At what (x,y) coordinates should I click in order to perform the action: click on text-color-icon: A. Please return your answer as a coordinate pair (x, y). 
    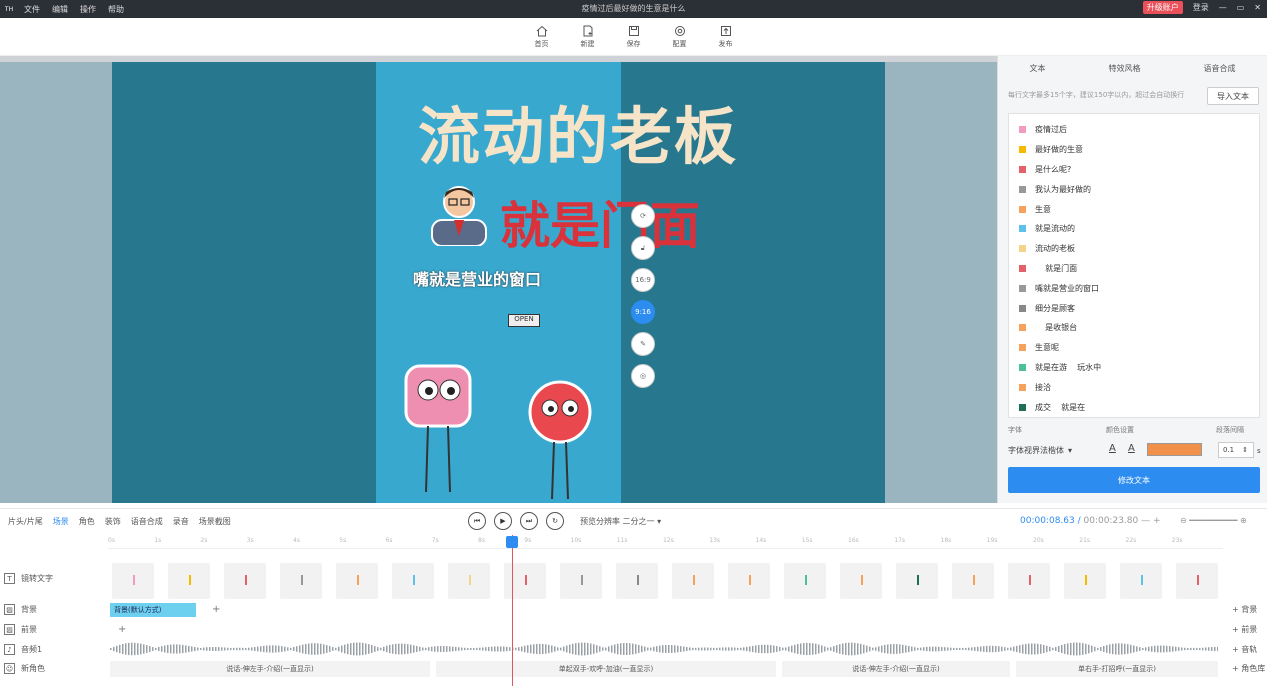
    Looking at the image, I should click on (1112, 448).